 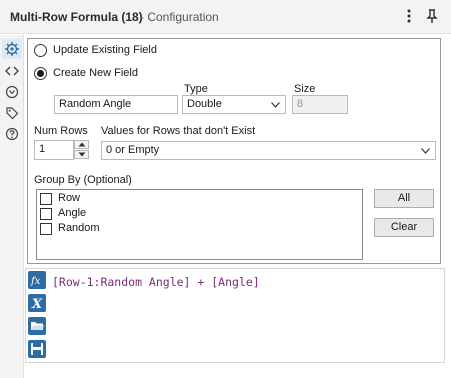 I want to click on code-icon, so click(x=12, y=71).